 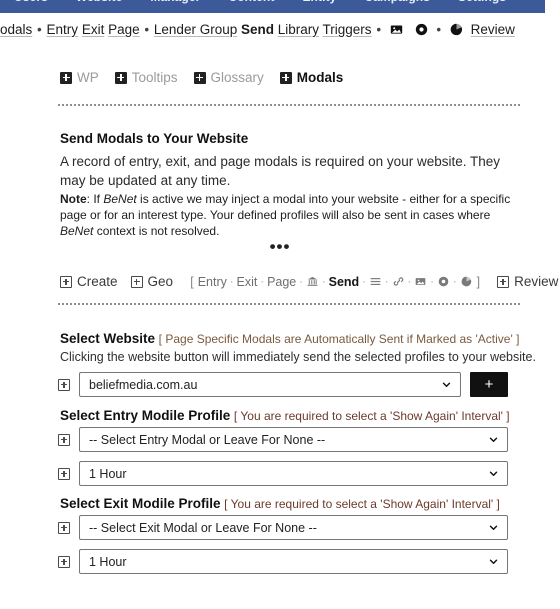 I want to click on breadcrumb-item-review: Review, so click(x=493, y=29).